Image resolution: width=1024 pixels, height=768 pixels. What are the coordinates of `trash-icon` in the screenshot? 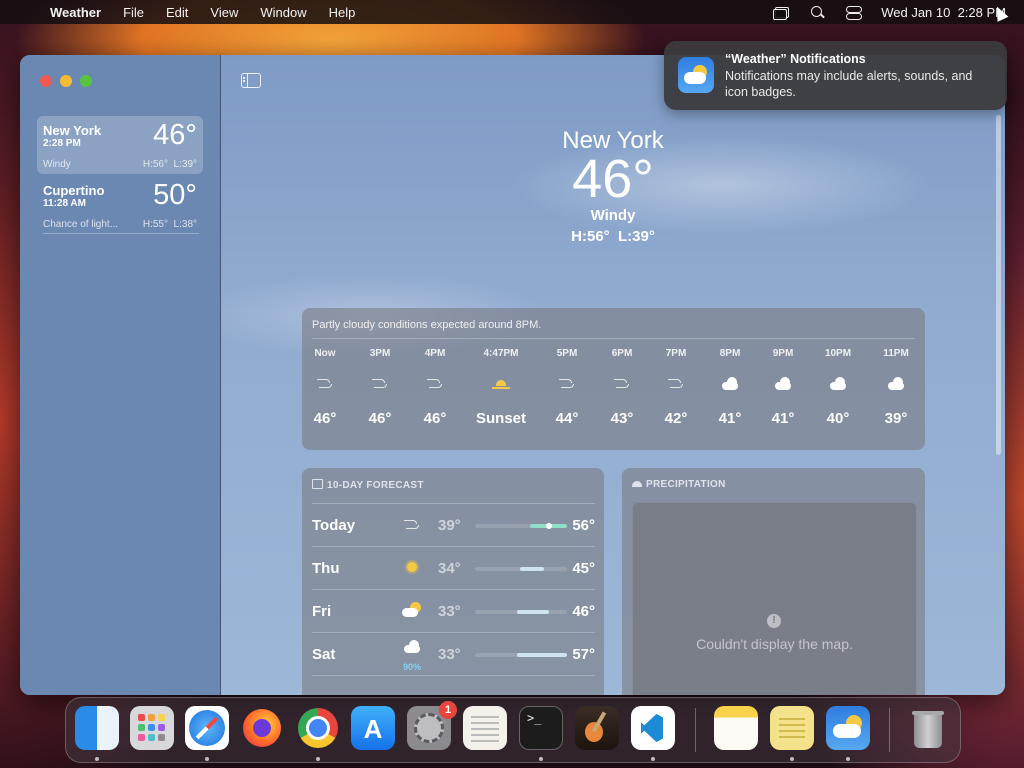 It's located at (928, 728).